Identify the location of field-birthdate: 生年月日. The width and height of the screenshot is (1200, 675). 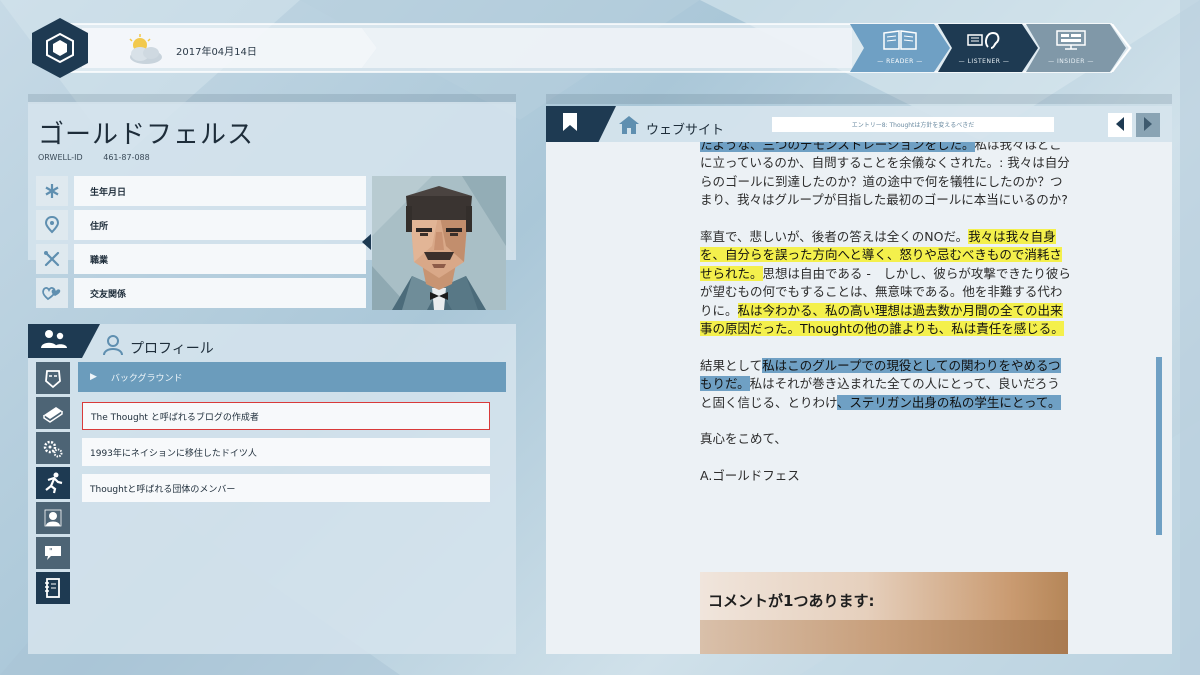
(201, 191).